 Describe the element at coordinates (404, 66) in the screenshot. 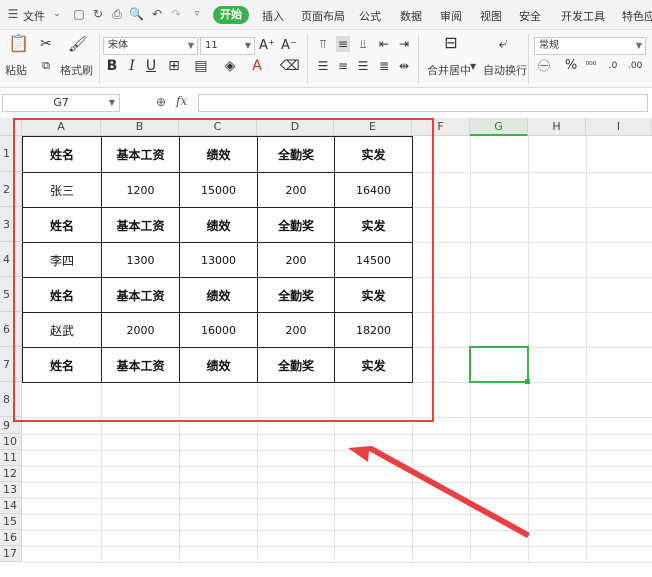

I see `distributed-icon: ⇹` at that location.